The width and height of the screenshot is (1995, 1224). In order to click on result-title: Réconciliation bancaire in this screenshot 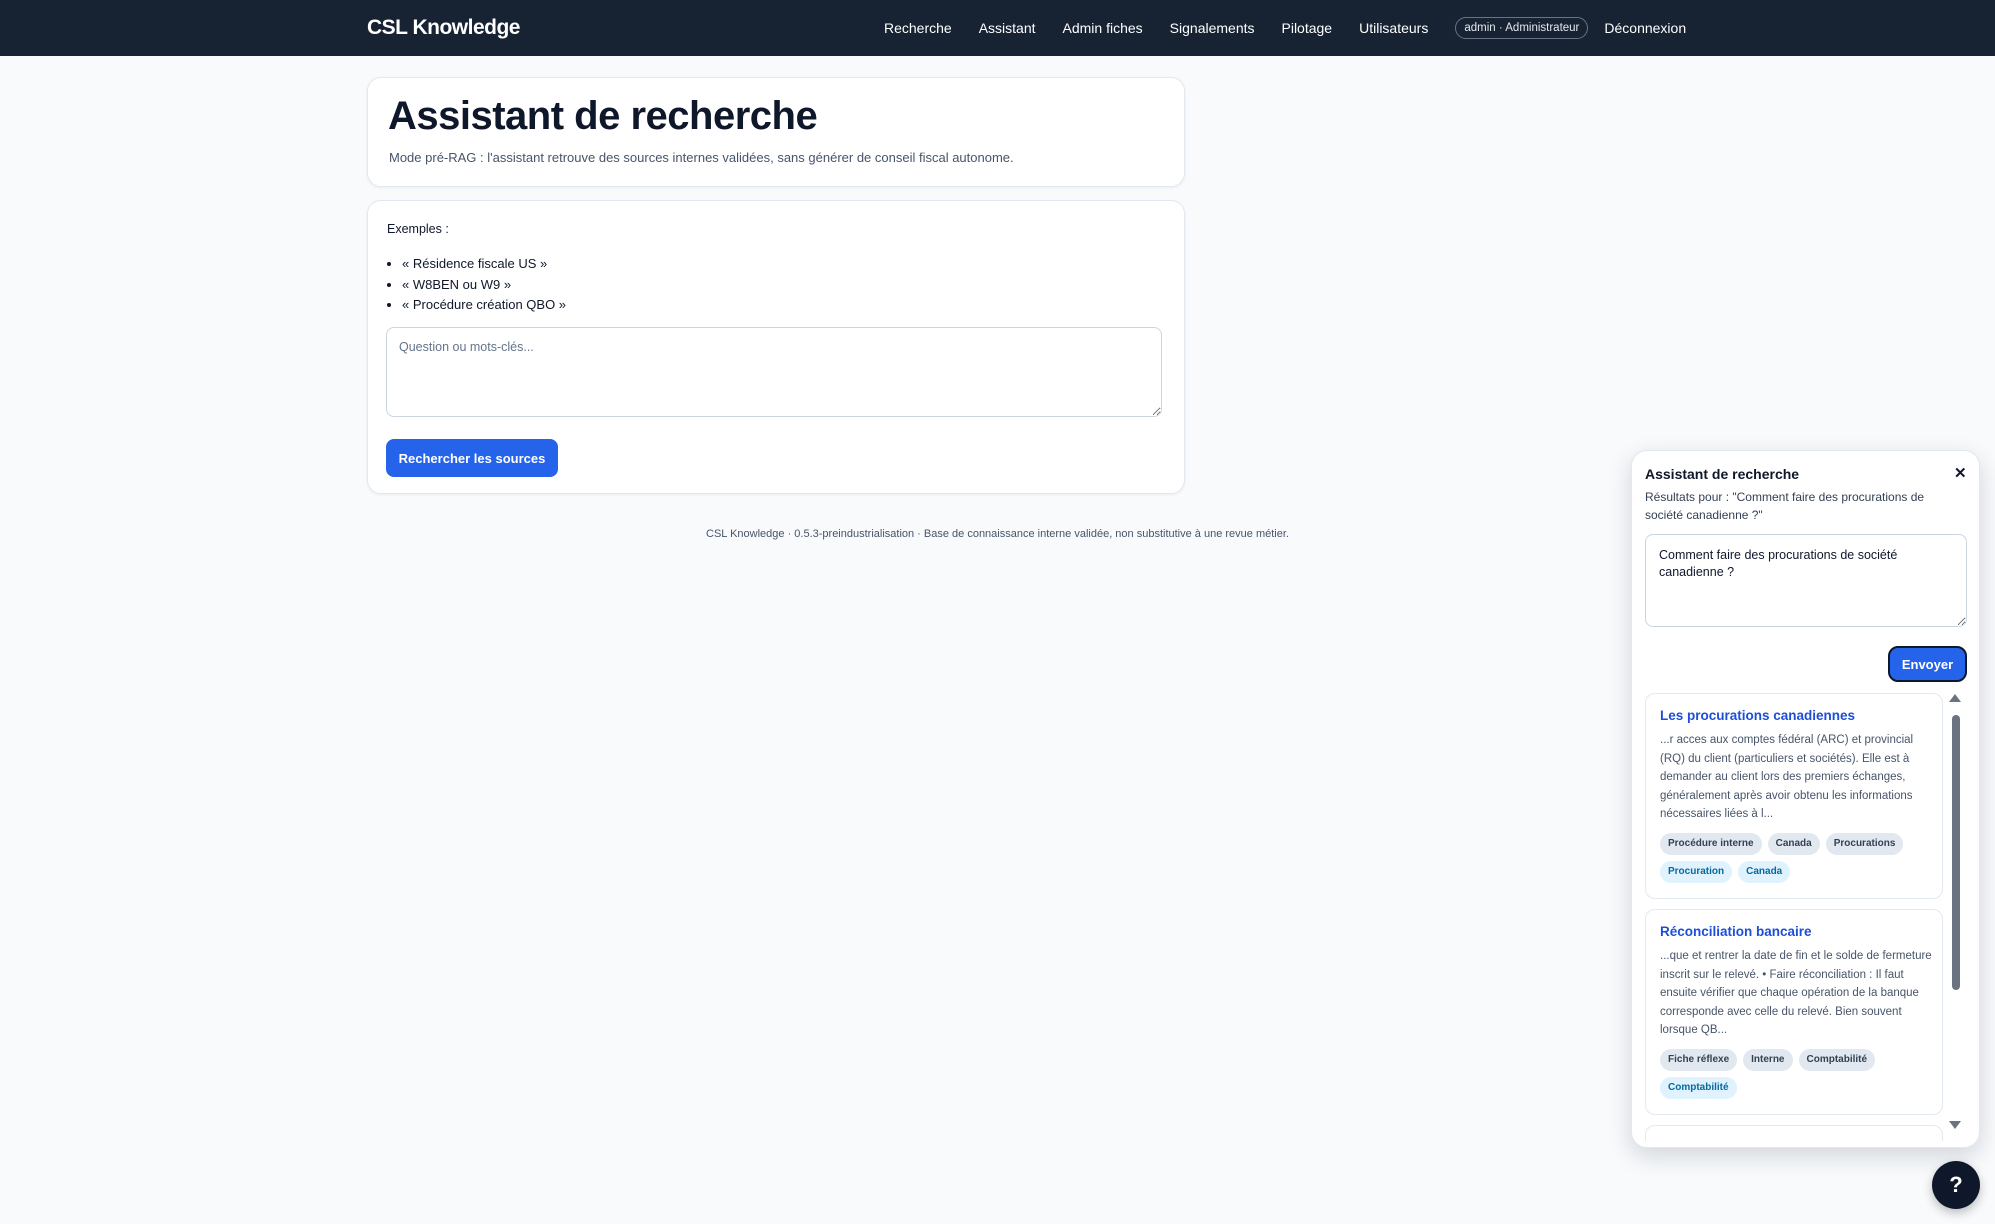, I will do `click(1736, 931)`.